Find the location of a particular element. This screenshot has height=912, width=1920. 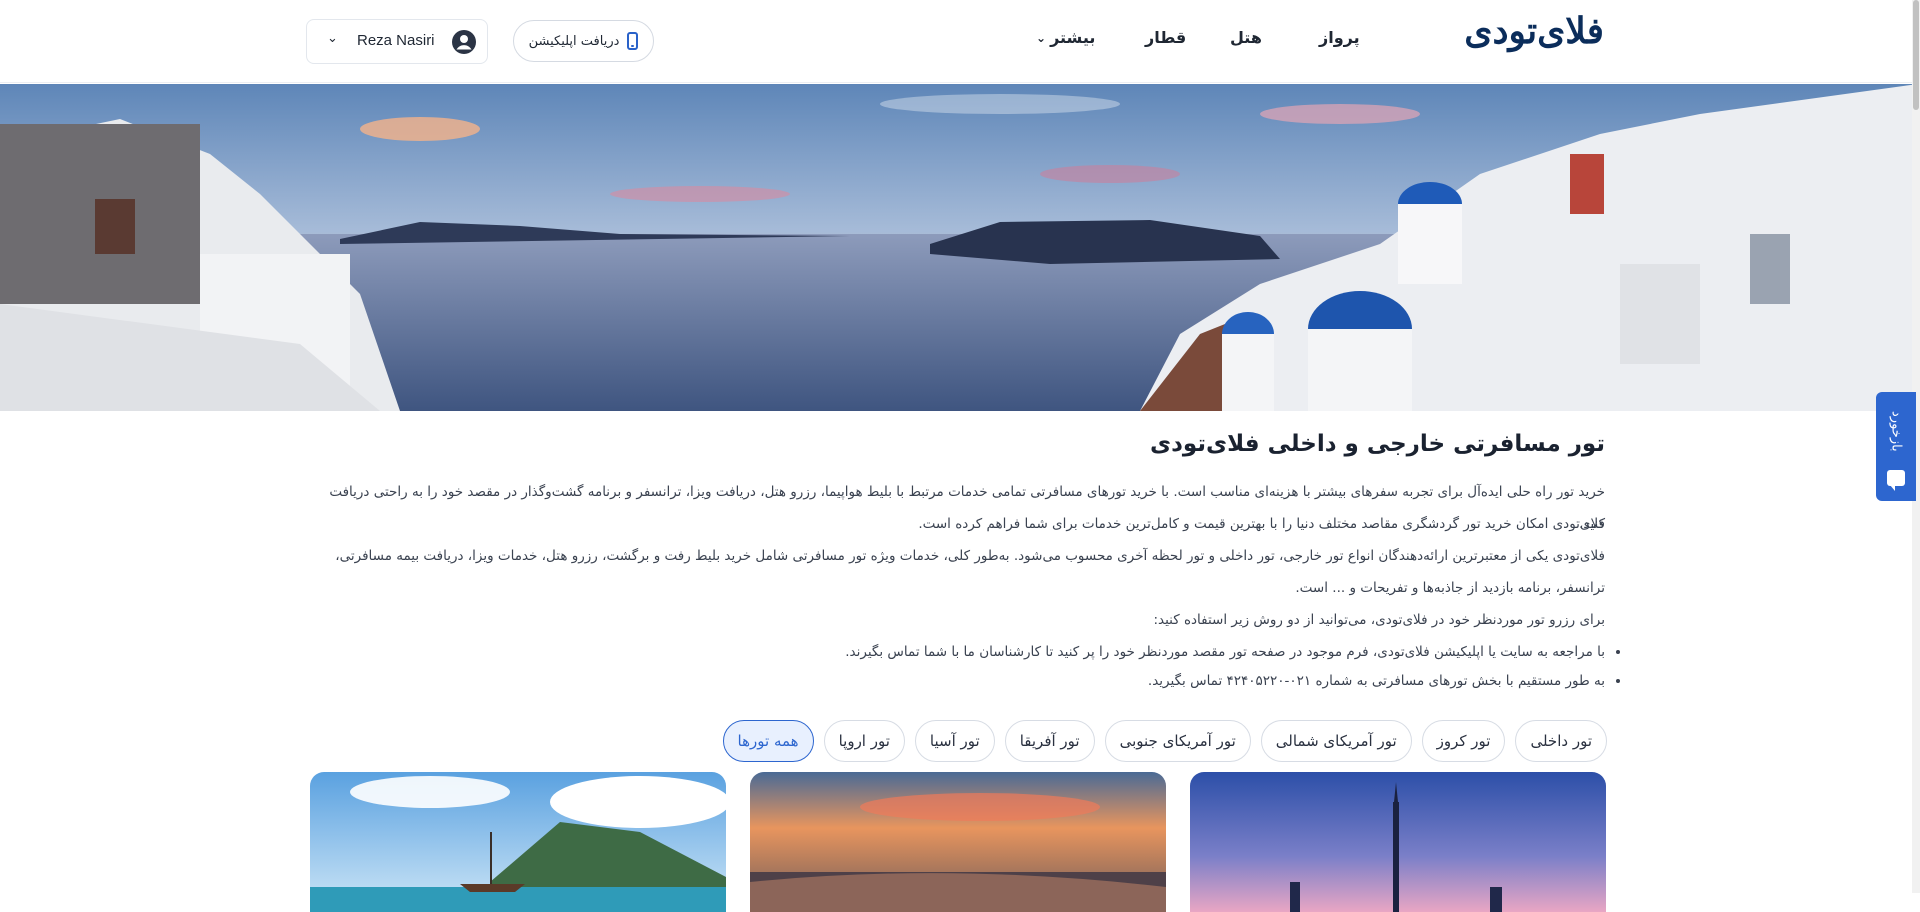

filter-africa-tours: تور آفریقا is located at coordinates (1049, 741).